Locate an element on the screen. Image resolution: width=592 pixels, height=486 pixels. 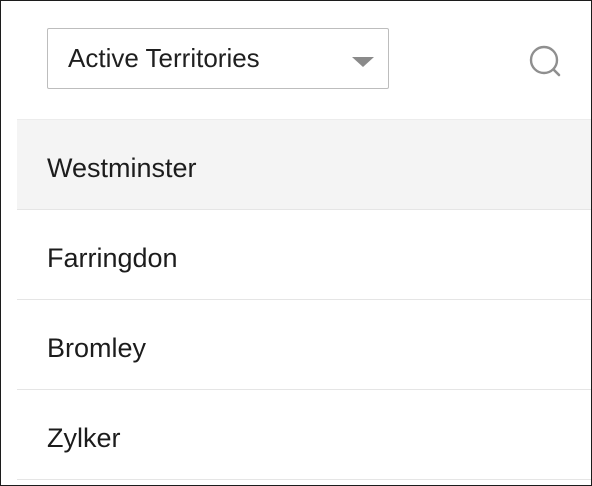
list-item-label: Bromley is located at coordinates (97, 348).